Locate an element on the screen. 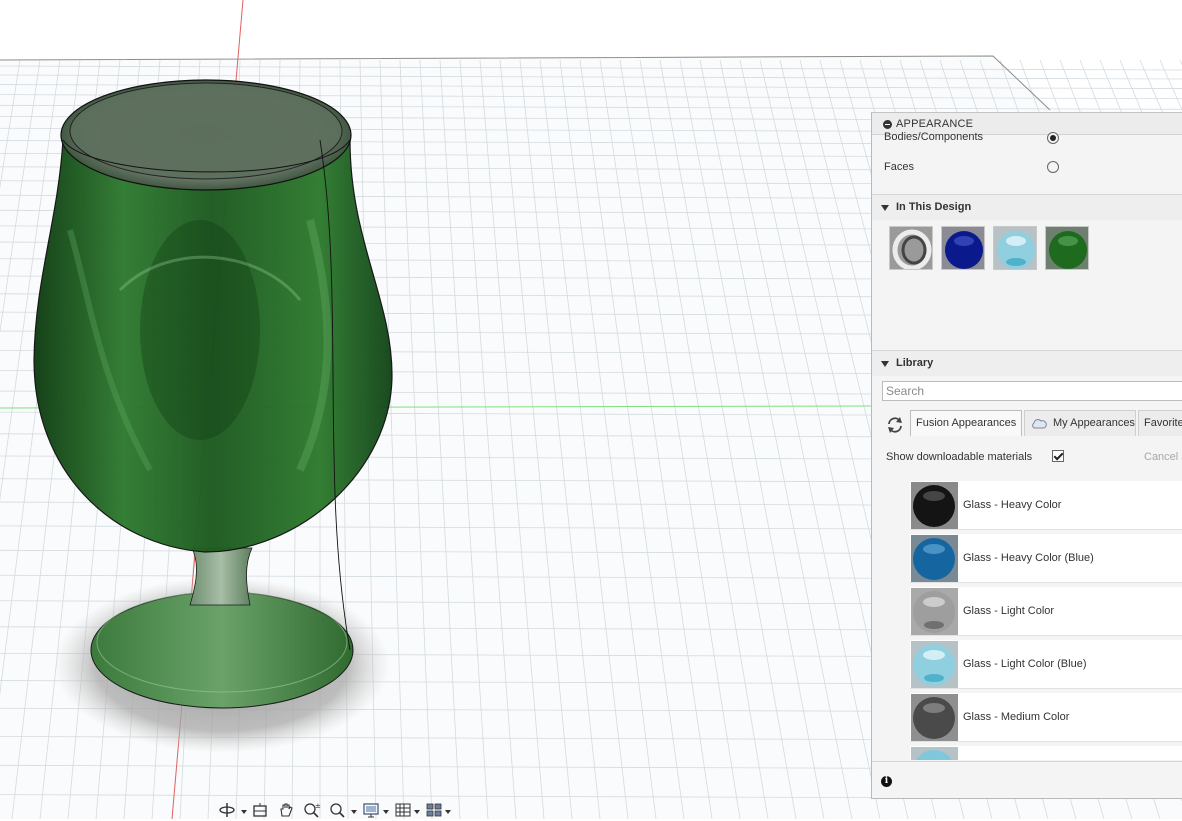 The image size is (1182, 821). tab-favorites: Favorite is located at coordinates (1160, 423).